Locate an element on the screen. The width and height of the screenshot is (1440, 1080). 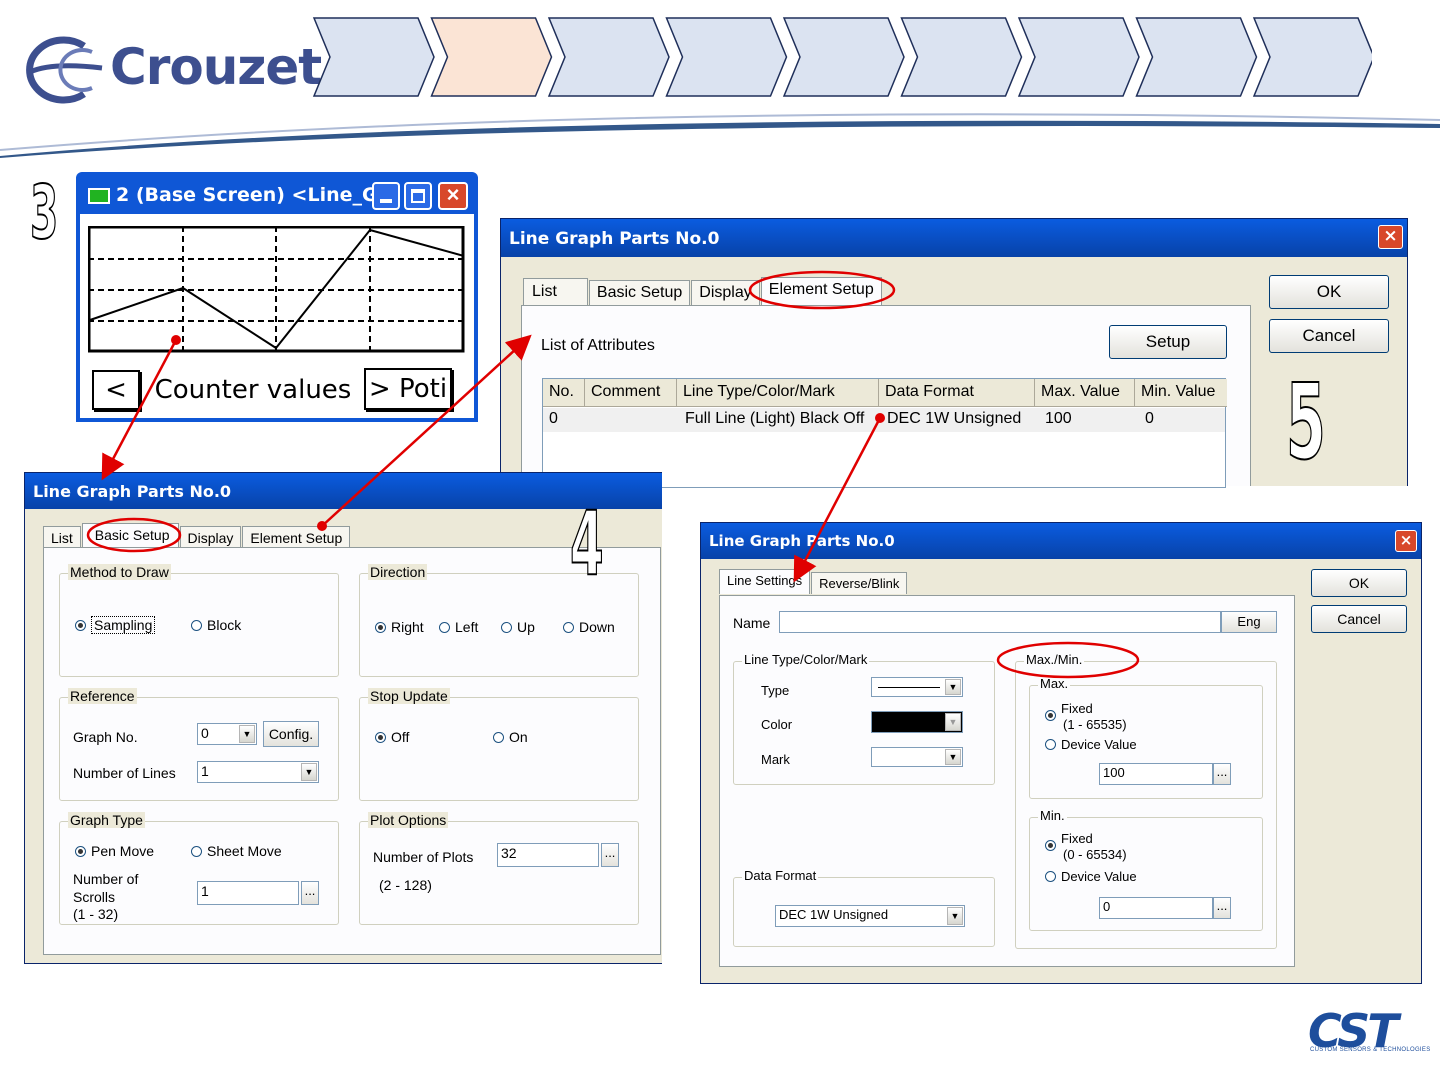
column-header-line-type: Line Type/Color/Mark is located at coordinates (778, 393).